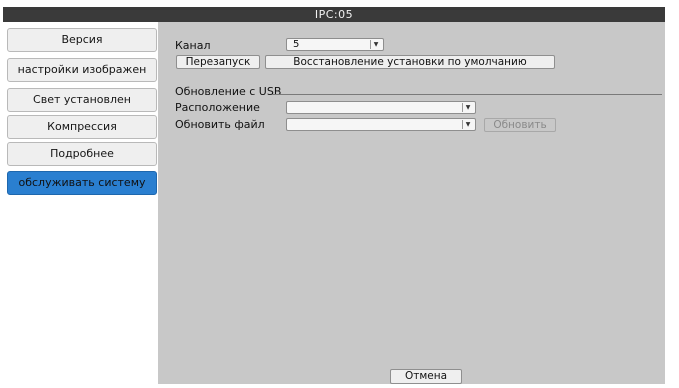 The image size is (679, 388). What do you see at coordinates (82, 127) in the screenshot?
I see `sidebar-item-compression: Компрессия` at bounding box center [82, 127].